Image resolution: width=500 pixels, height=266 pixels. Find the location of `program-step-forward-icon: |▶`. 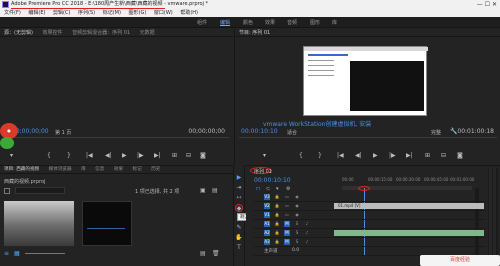

program-step-forward-icon: |▶ is located at coordinates (392, 155).